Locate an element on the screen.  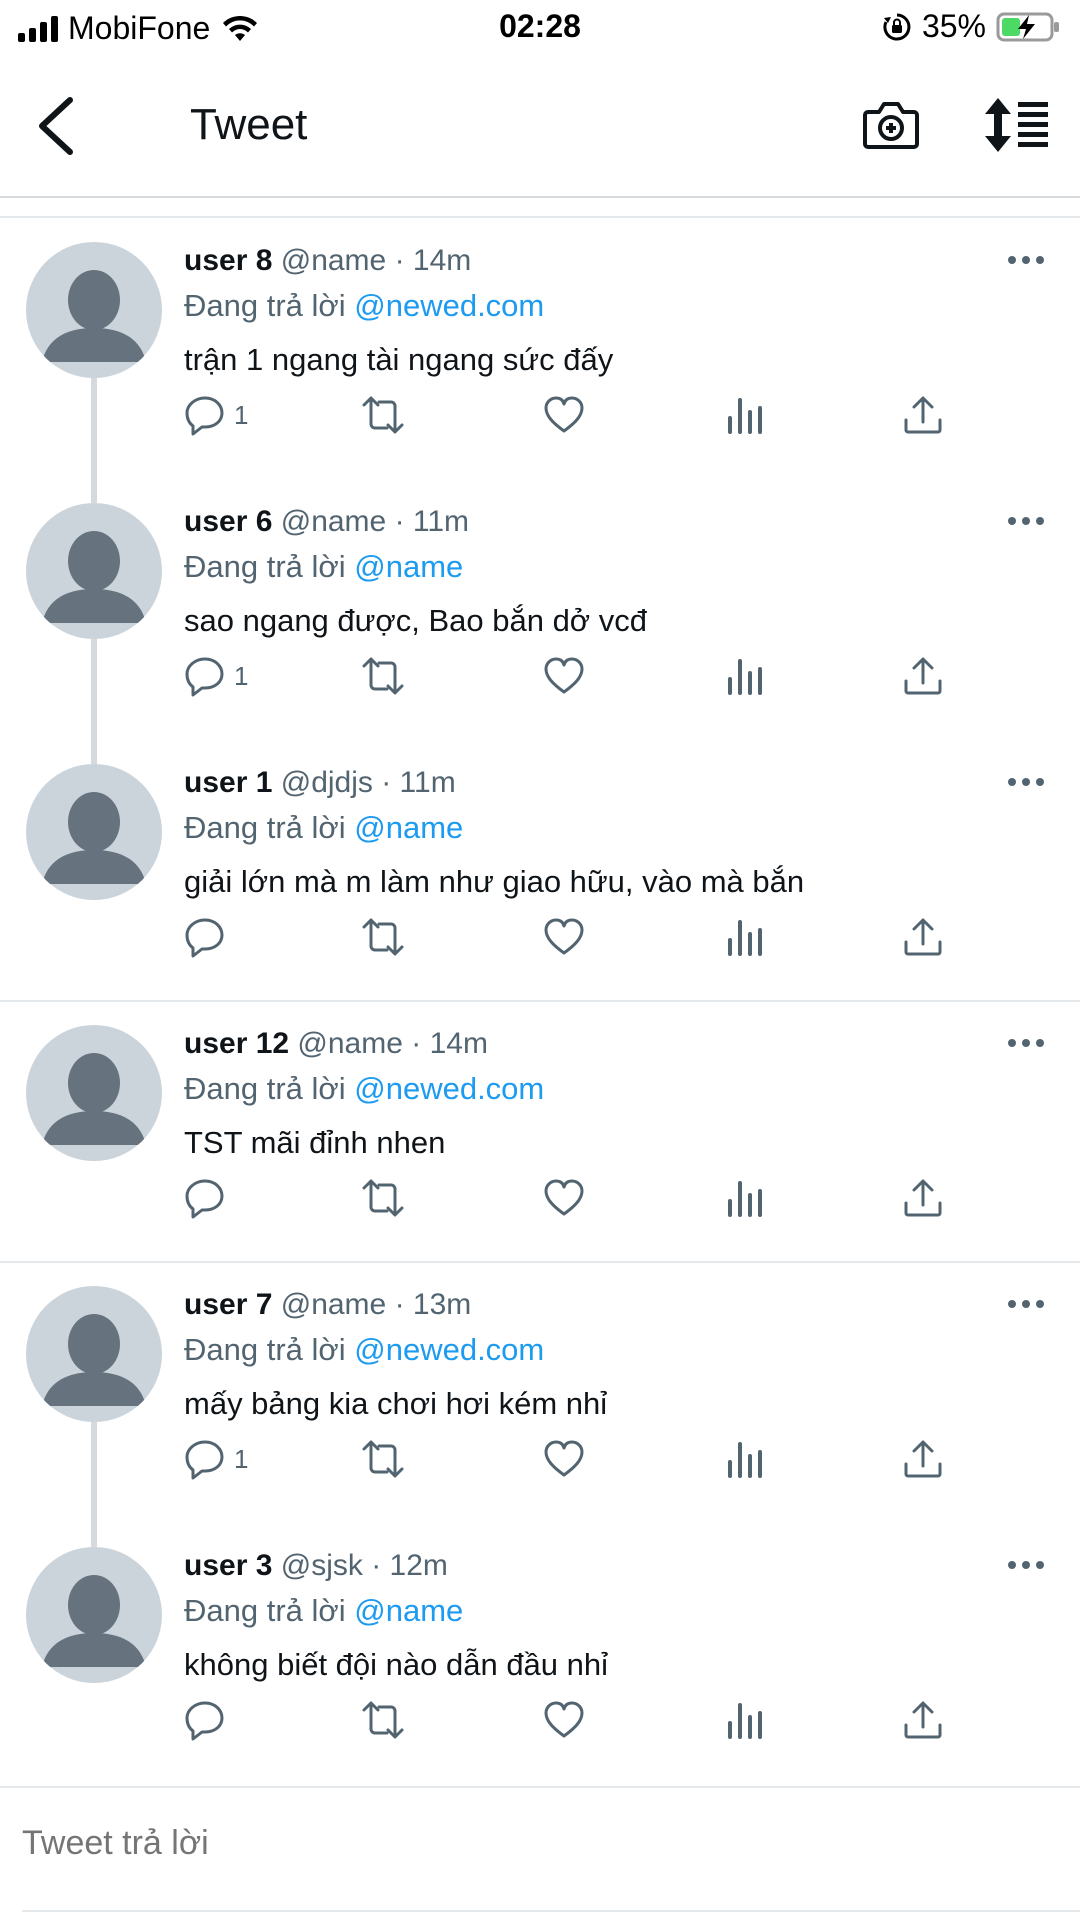
sort-icon is located at coordinates (1017, 125).